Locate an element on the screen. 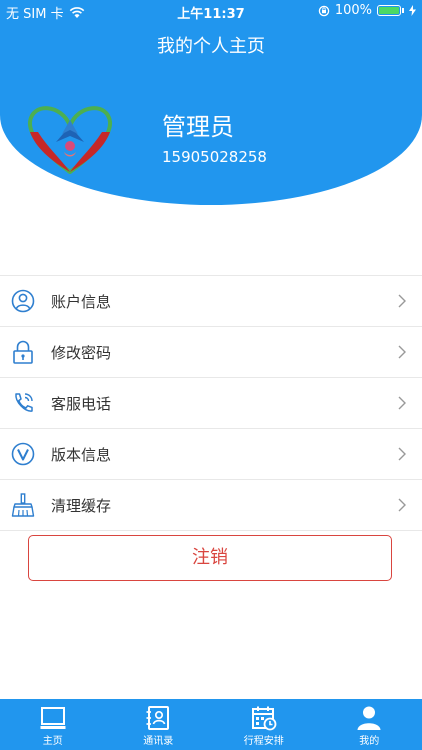 The image size is (422, 750). menu-item-label: 修改密码 is located at coordinates (81, 353).